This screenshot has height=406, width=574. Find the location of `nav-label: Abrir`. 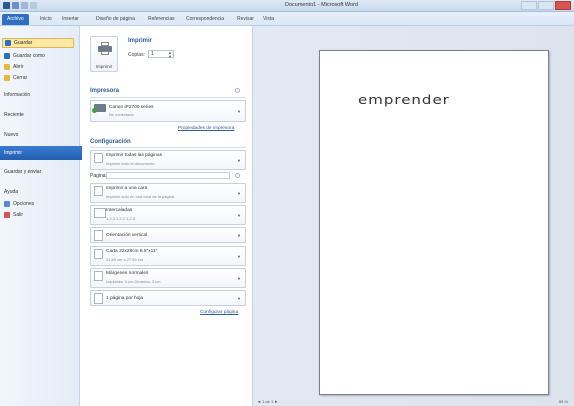

nav-label: Abrir is located at coordinates (18, 67).